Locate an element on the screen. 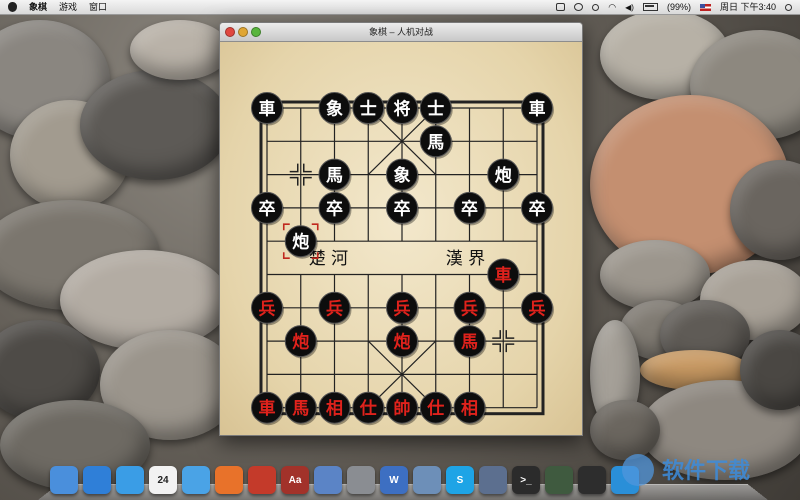  activity-icon is located at coordinates (559, 480).